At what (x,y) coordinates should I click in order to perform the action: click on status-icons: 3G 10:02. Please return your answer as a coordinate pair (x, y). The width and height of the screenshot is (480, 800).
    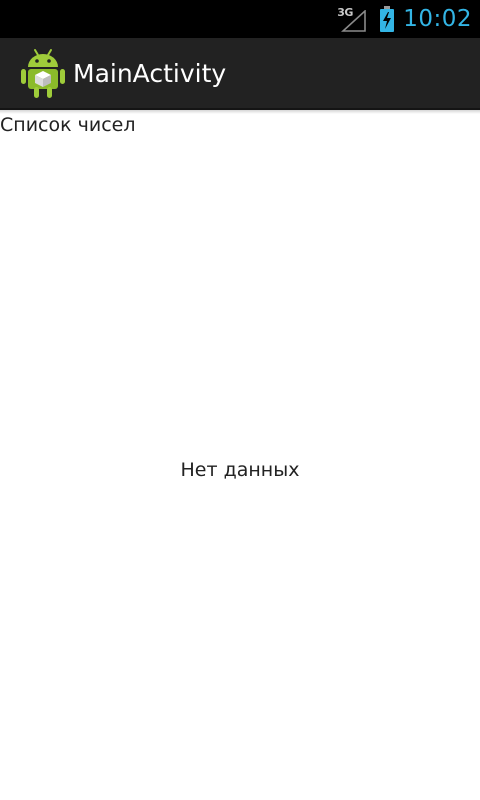
    Looking at the image, I should click on (404, 19).